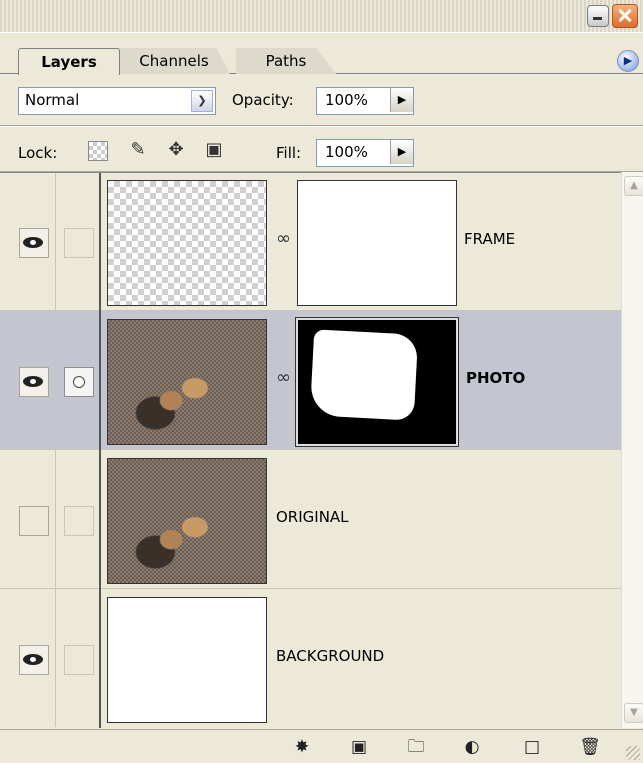 The width and height of the screenshot is (643, 763). Describe the element at coordinates (98, 151) in the screenshot. I see `lock-transparent-pixels-icon` at that location.